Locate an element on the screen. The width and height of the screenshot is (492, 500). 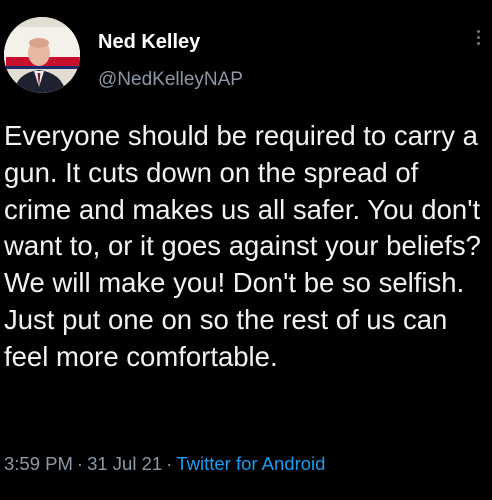
tweet-date: 31 Jul 21 is located at coordinates (124, 463).